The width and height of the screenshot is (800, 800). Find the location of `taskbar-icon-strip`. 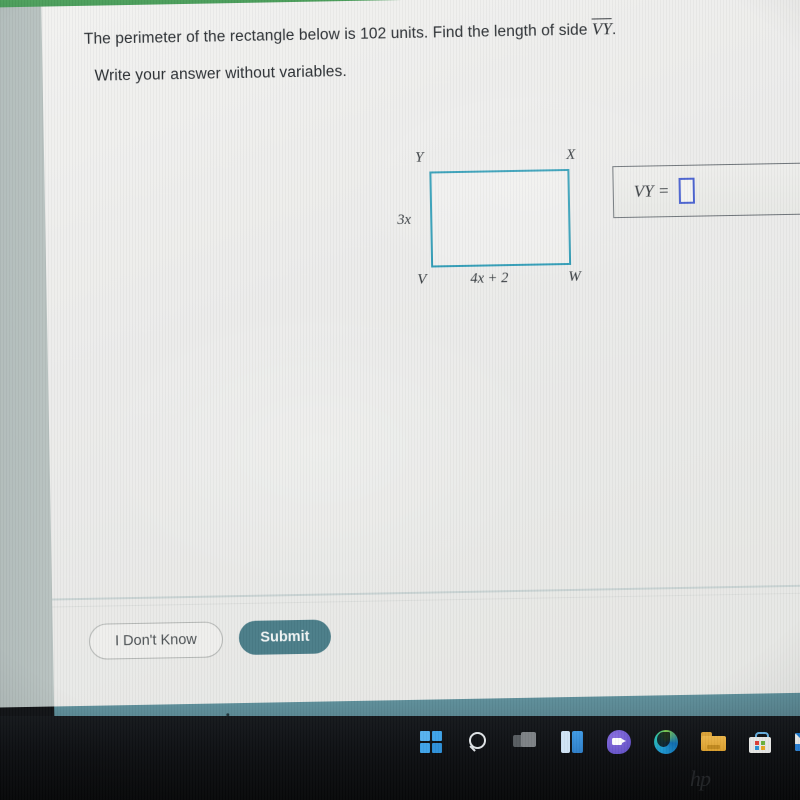

taskbar-icon-strip is located at coordinates (609, 742).